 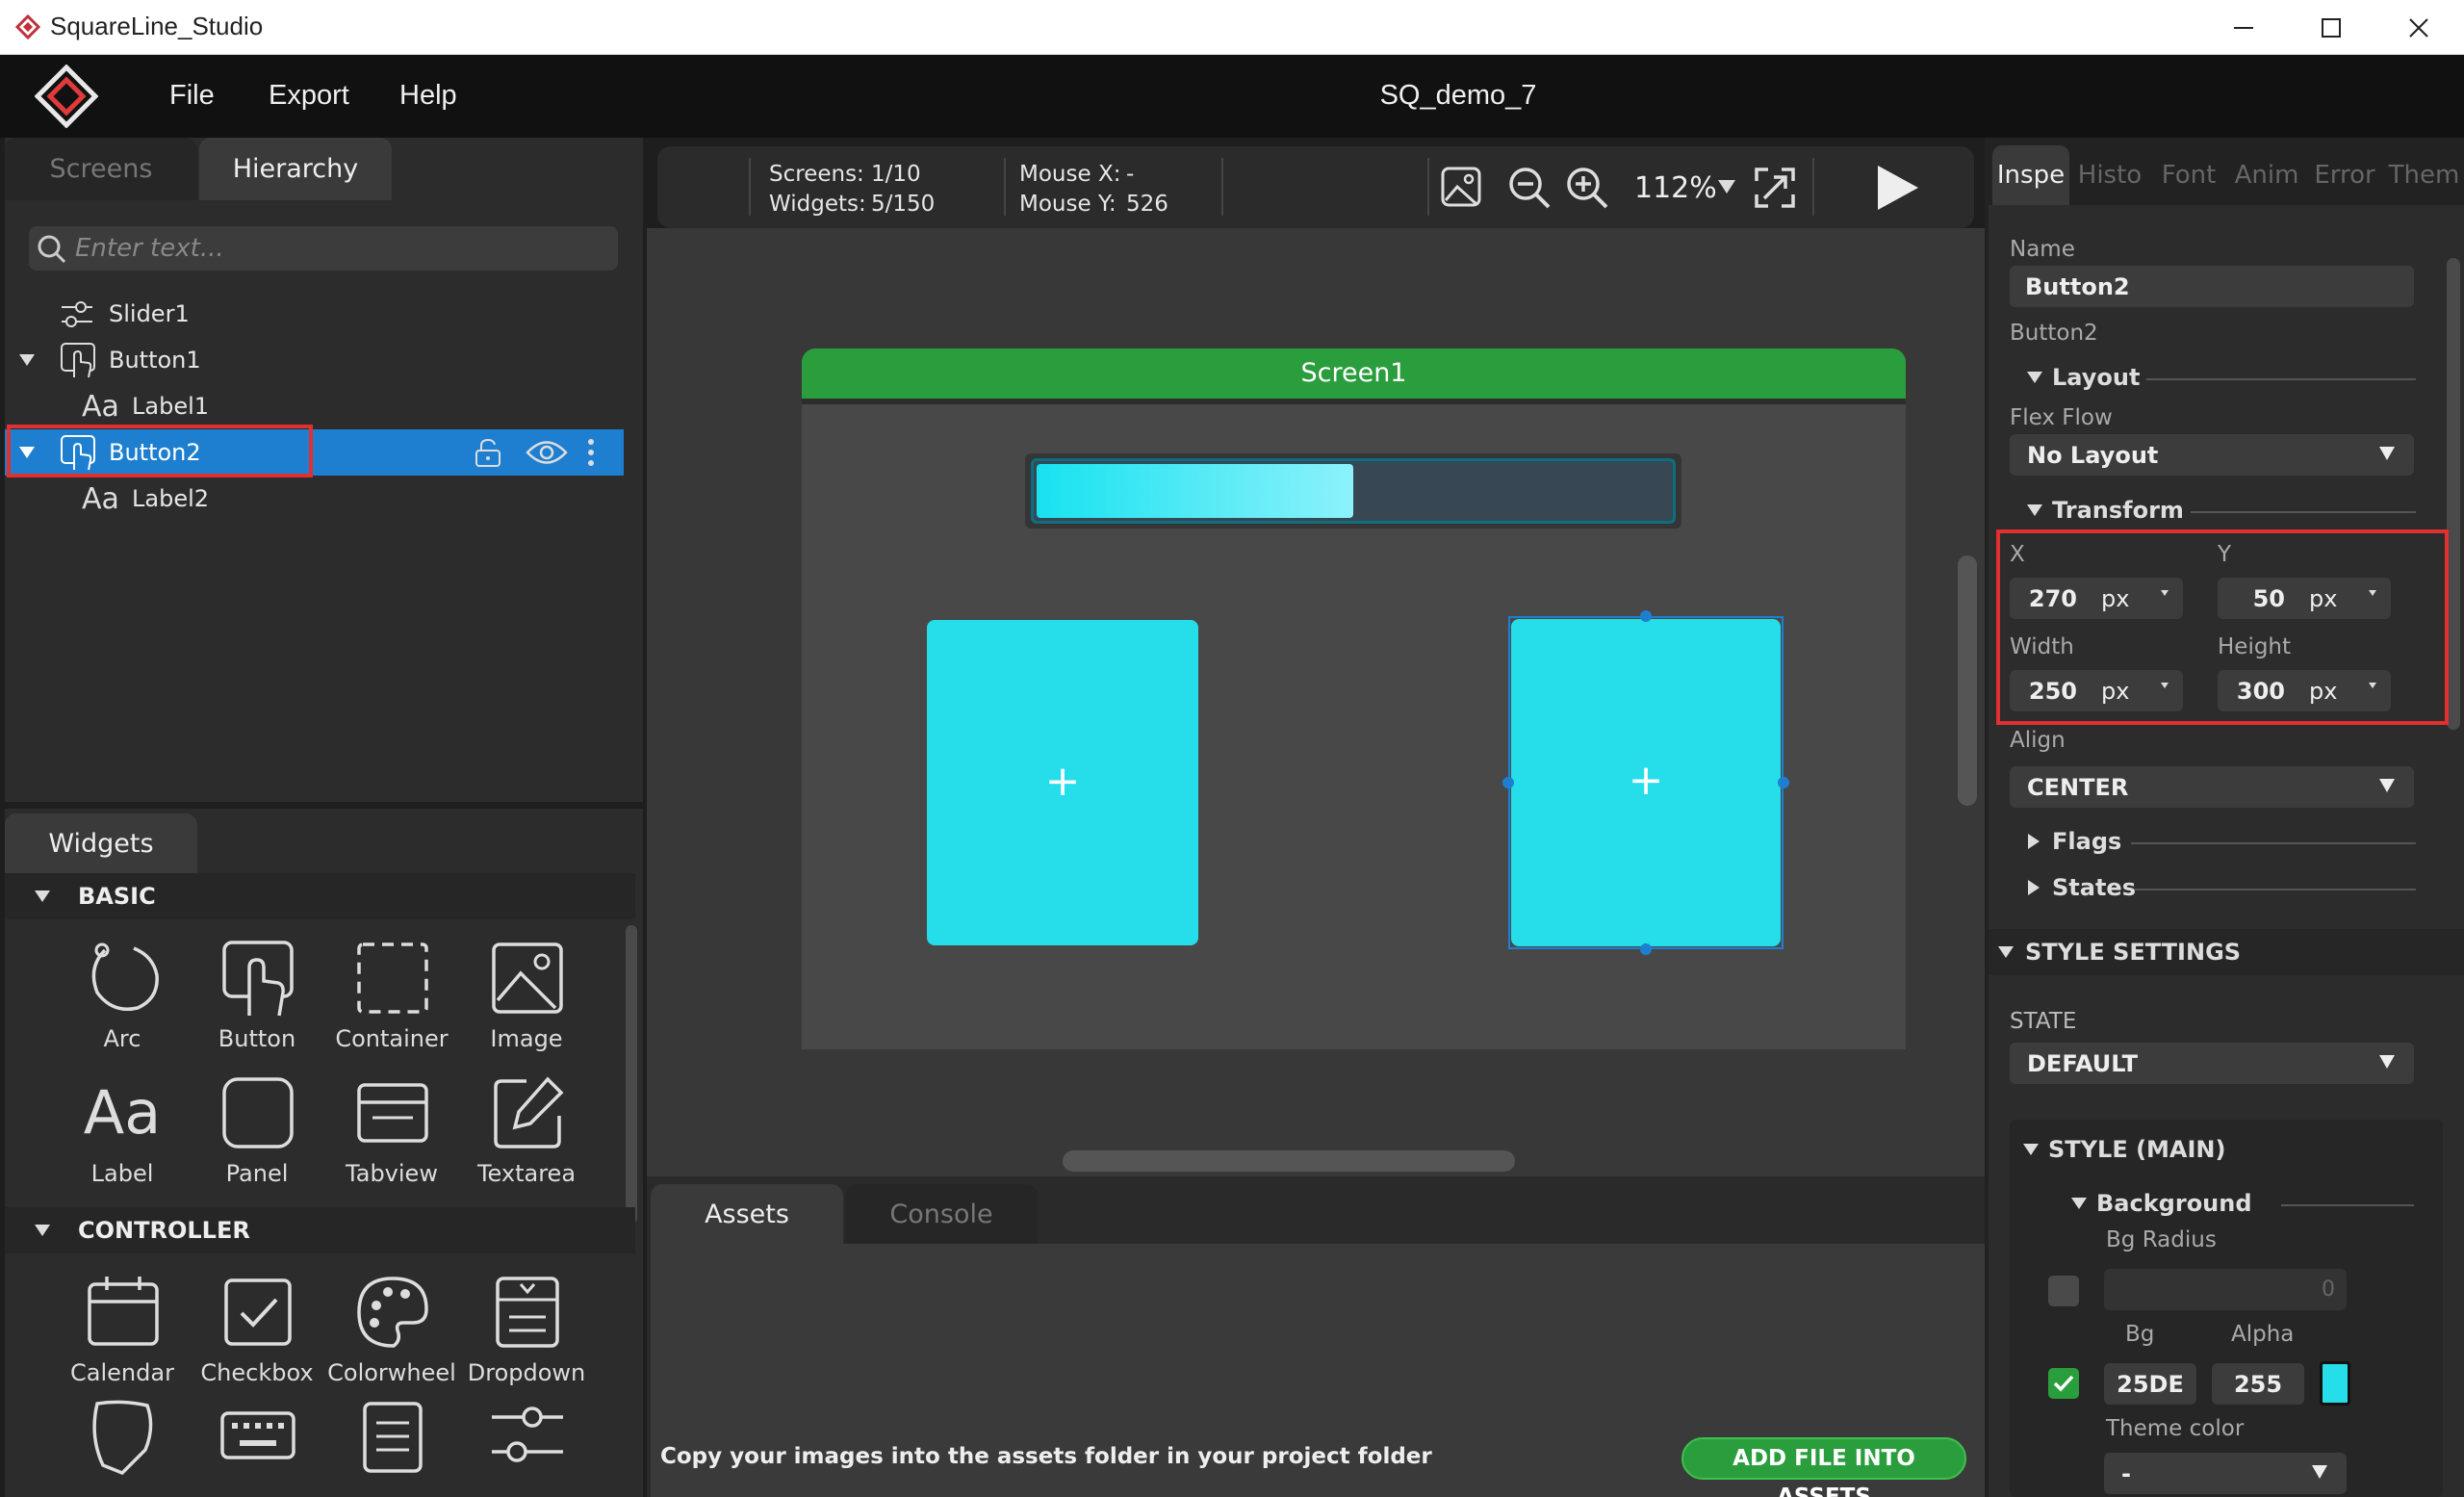 I want to click on tab-history: Histo, so click(x=2109, y=175).